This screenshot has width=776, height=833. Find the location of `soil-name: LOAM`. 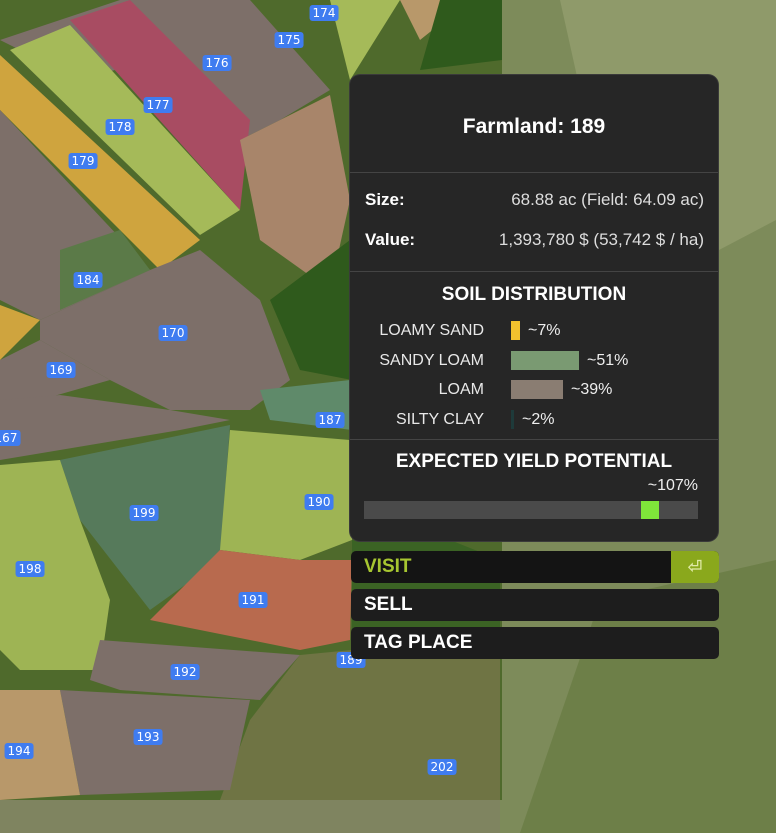

soil-name: LOAM is located at coordinates (461, 389).